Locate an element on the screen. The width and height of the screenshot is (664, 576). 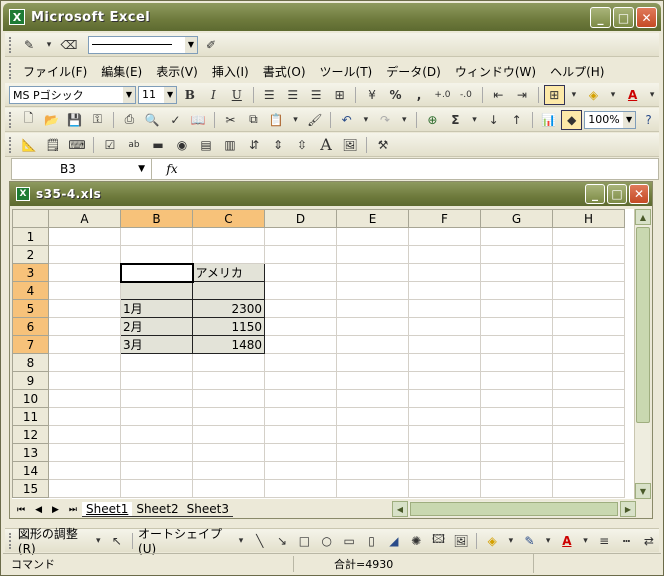
first-sheet-icon: ⏮ is located at coordinates (21, 510).